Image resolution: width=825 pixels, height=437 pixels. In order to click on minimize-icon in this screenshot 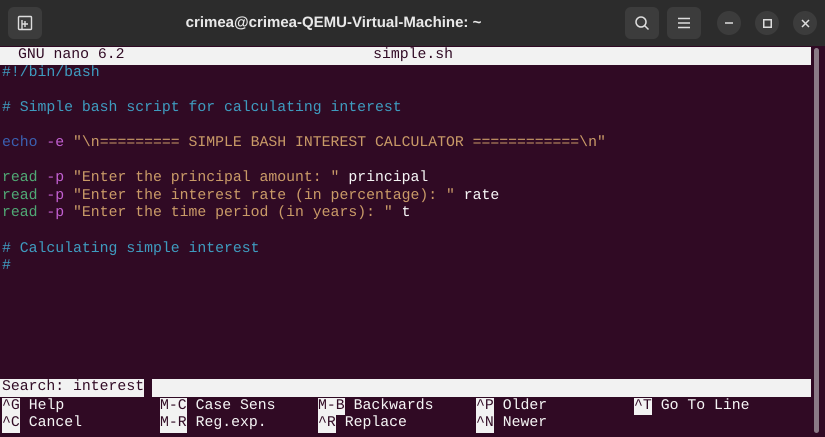, I will do `click(729, 23)`.